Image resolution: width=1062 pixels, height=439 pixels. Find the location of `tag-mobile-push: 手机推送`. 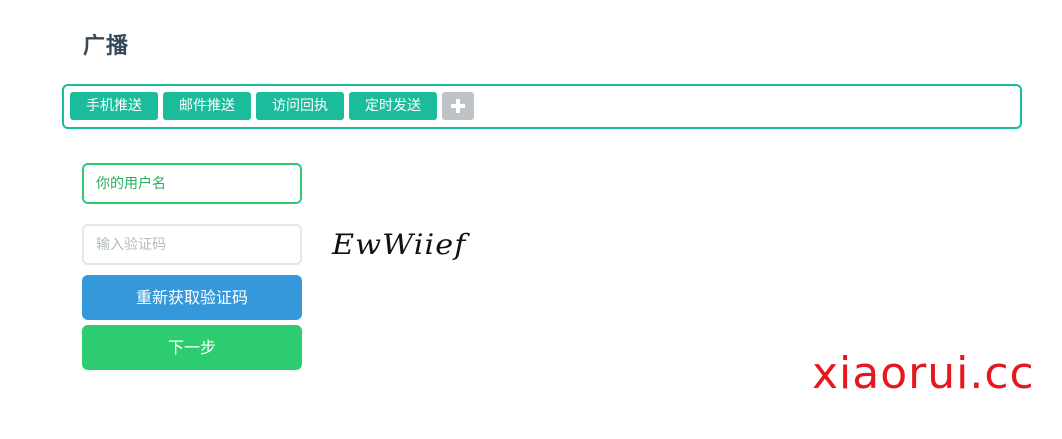

tag-mobile-push: 手机推送 is located at coordinates (114, 106).